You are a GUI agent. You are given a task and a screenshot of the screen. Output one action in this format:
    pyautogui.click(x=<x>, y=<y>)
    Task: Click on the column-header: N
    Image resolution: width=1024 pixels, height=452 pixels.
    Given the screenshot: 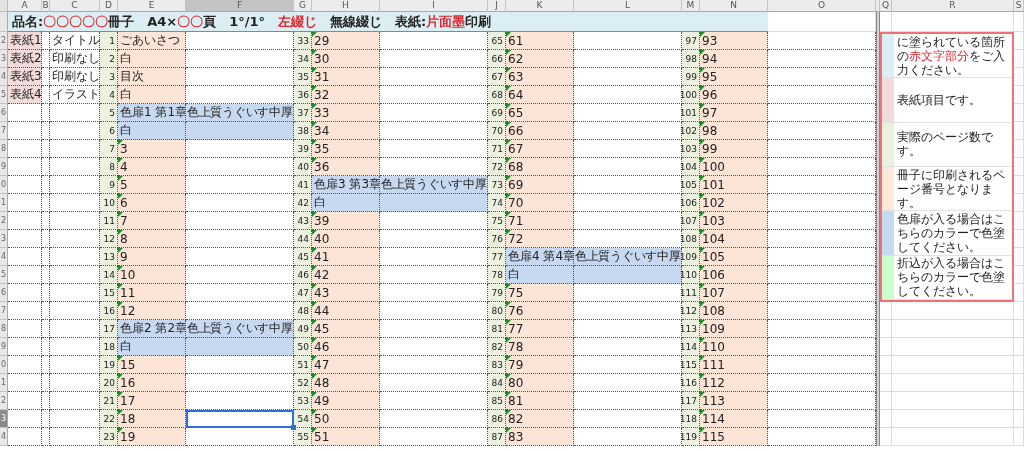 What is the action you would take?
    pyautogui.click(x=734, y=6)
    